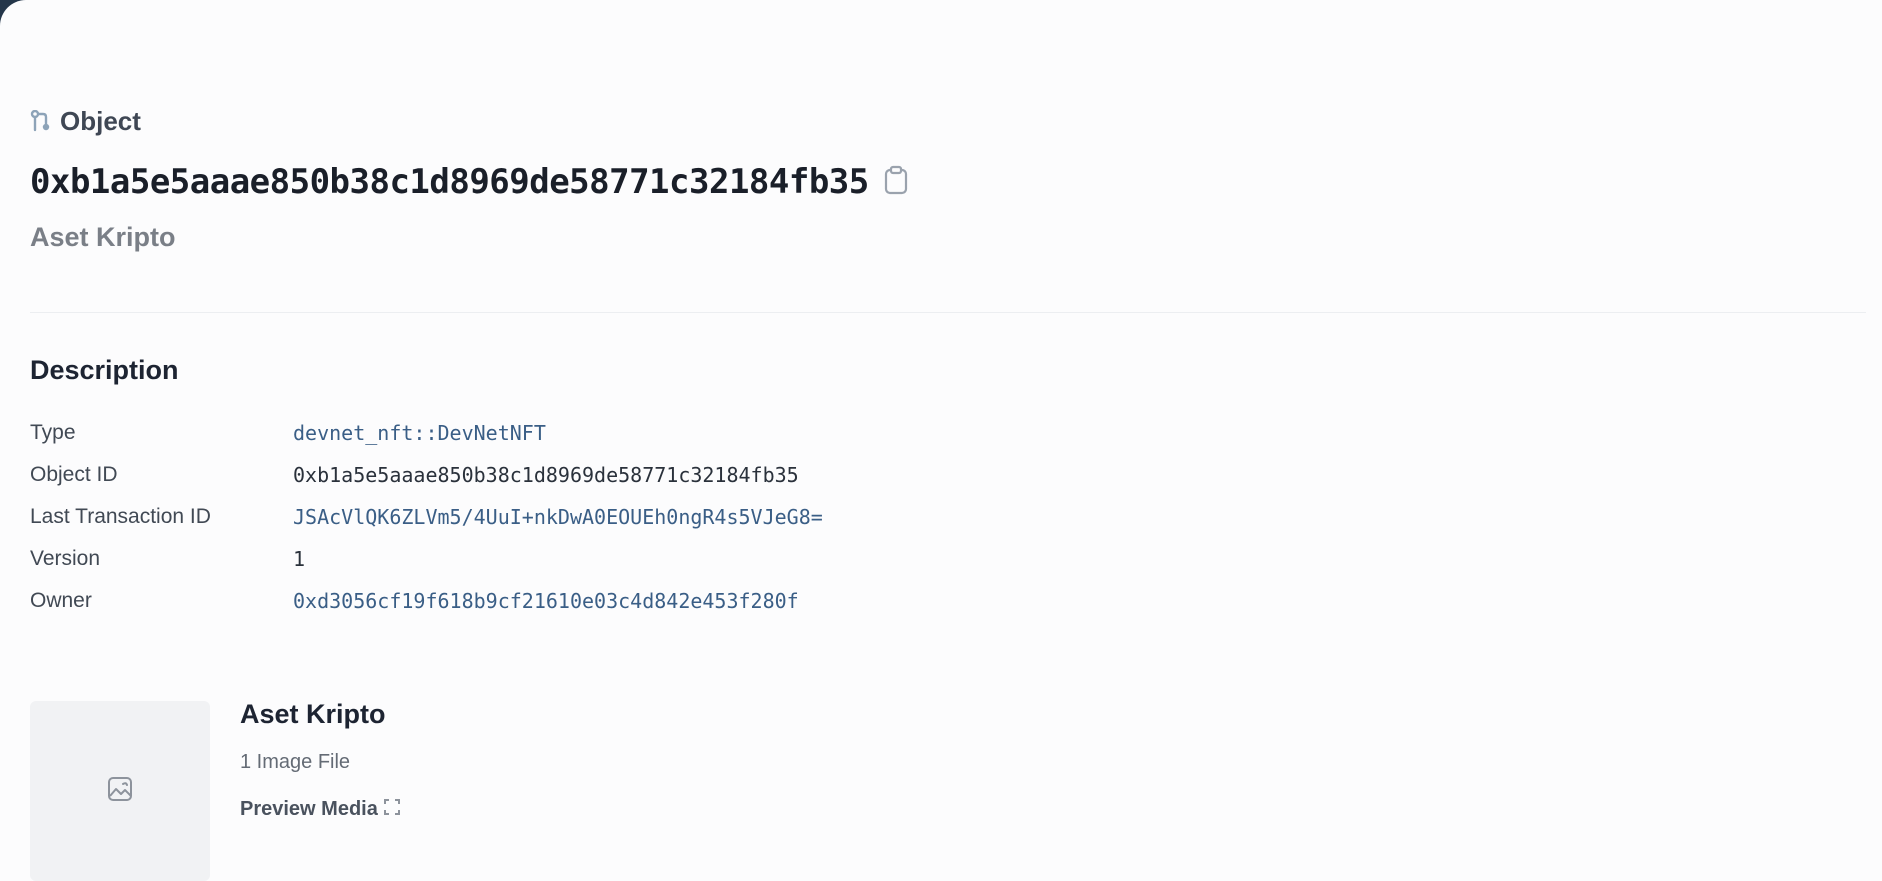  What do you see at coordinates (74, 474) in the screenshot?
I see `description-key: Object ID` at bounding box center [74, 474].